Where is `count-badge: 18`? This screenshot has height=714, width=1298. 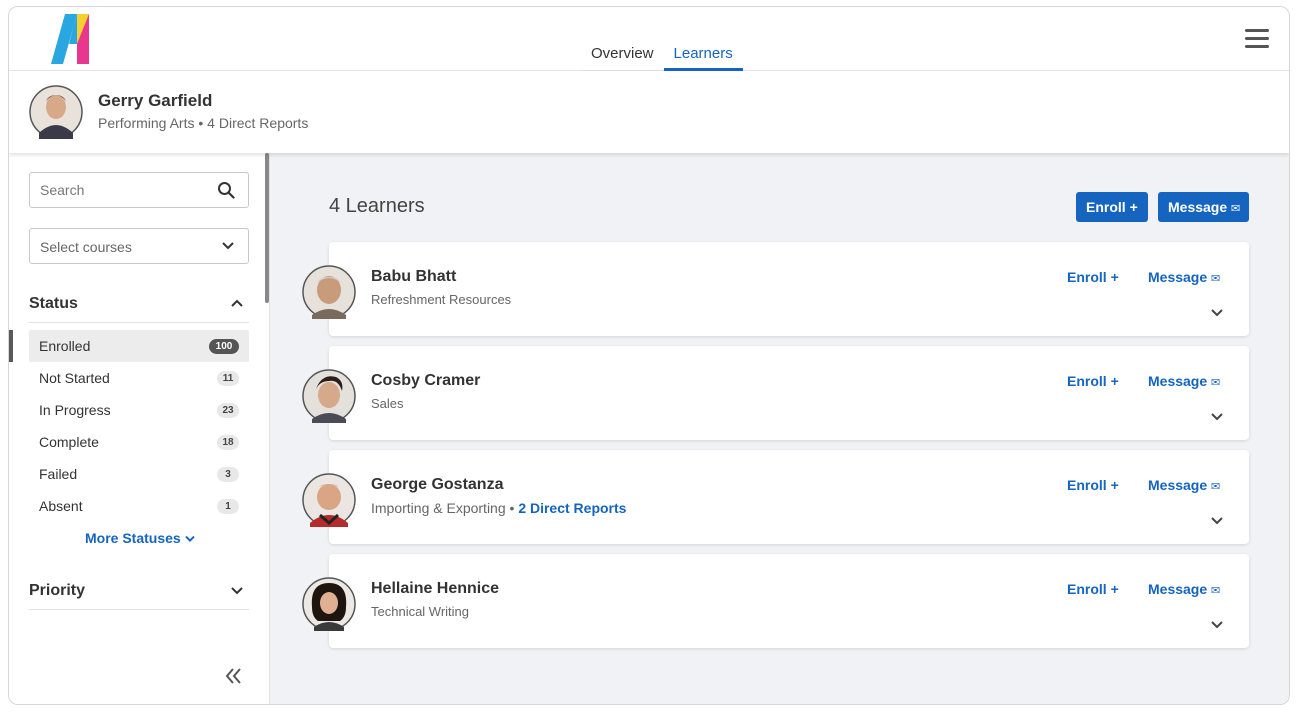 count-badge: 18 is located at coordinates (228, 442).